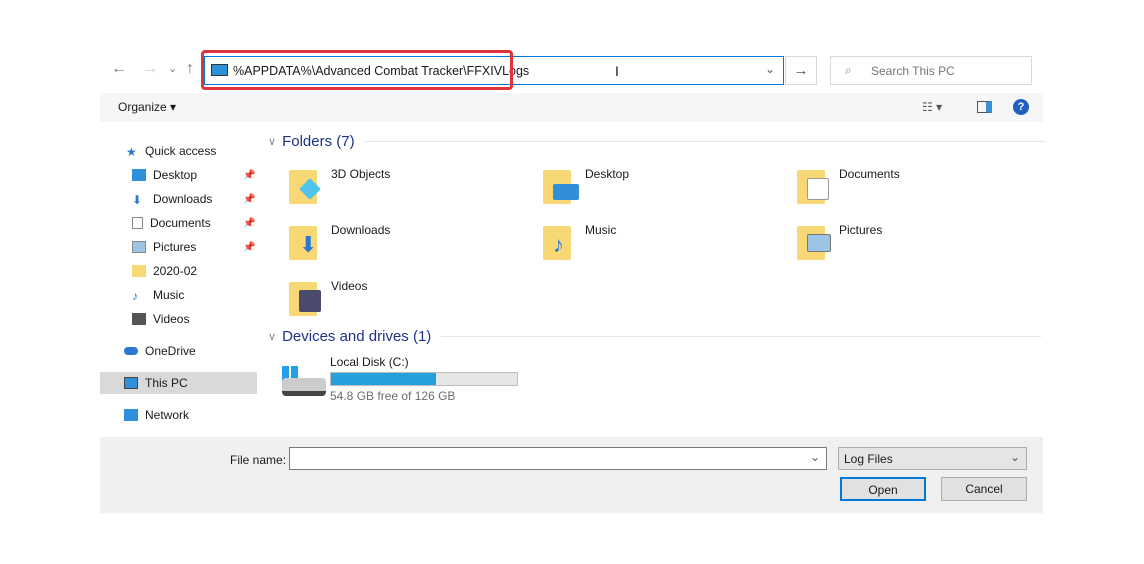 The width and height of the screenshot is (1144, 564). I want to click on pc-icon, so click(131, 383).